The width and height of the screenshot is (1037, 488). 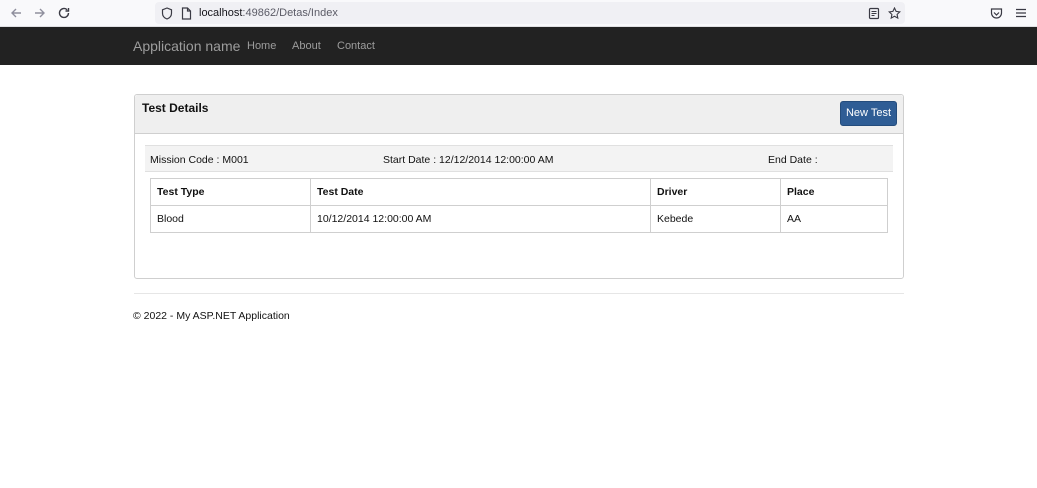 What do you see at coordinates (834, 192) in the screenshot?
I see `column-header-place: Place` at bounding box center [834, 192].